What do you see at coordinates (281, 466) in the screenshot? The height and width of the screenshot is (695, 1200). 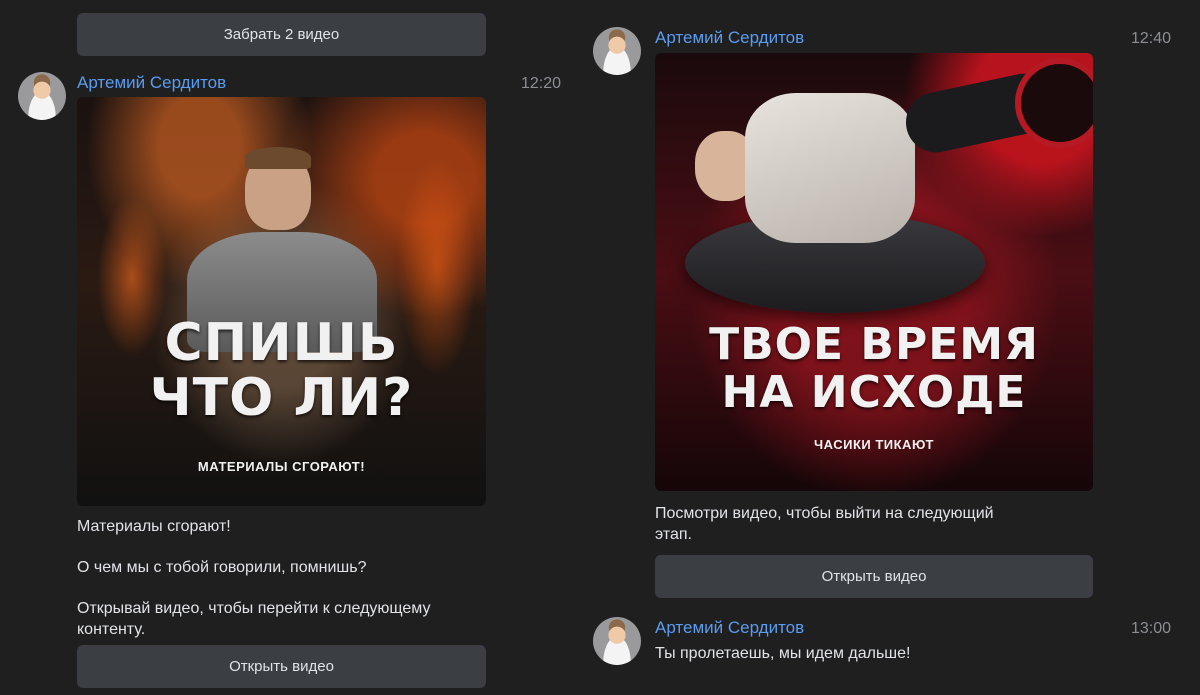 I see `poster-subline: МАТЕРИАЛЫ СГОРАЮТ!` at bounding box center [281, 466].